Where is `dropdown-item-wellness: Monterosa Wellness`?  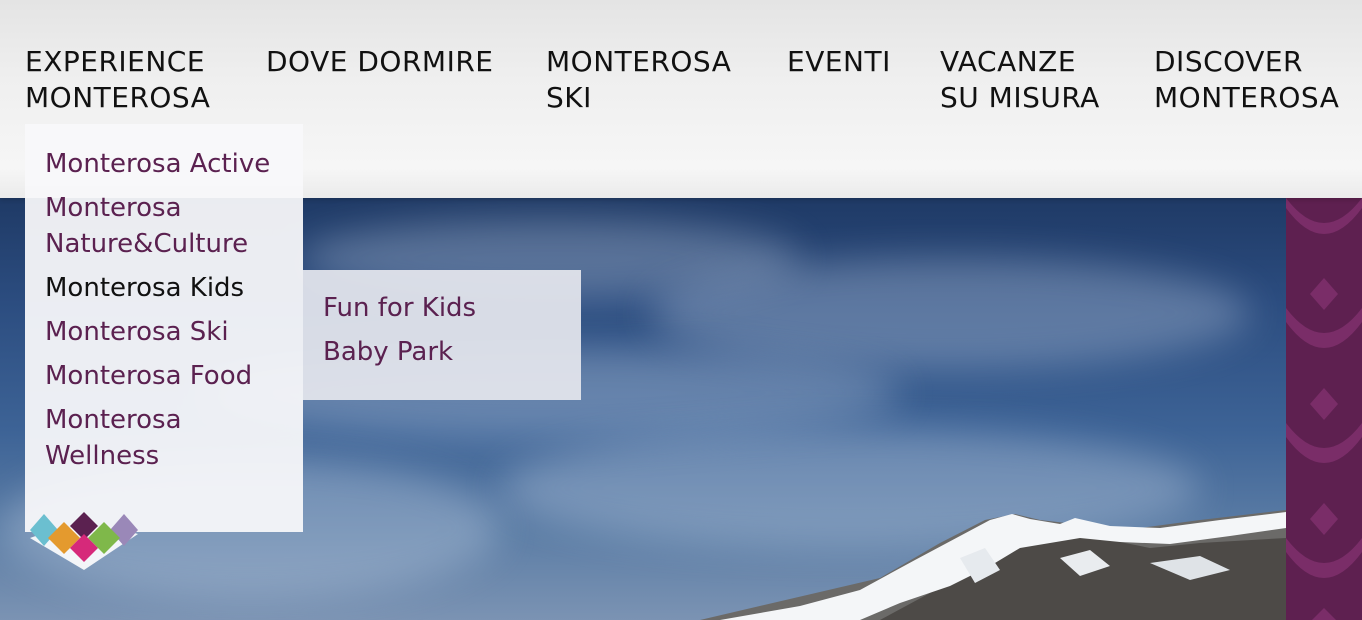 dropdown-item-wellness: Monterosa Wellness is located at coordinates (113, 438).